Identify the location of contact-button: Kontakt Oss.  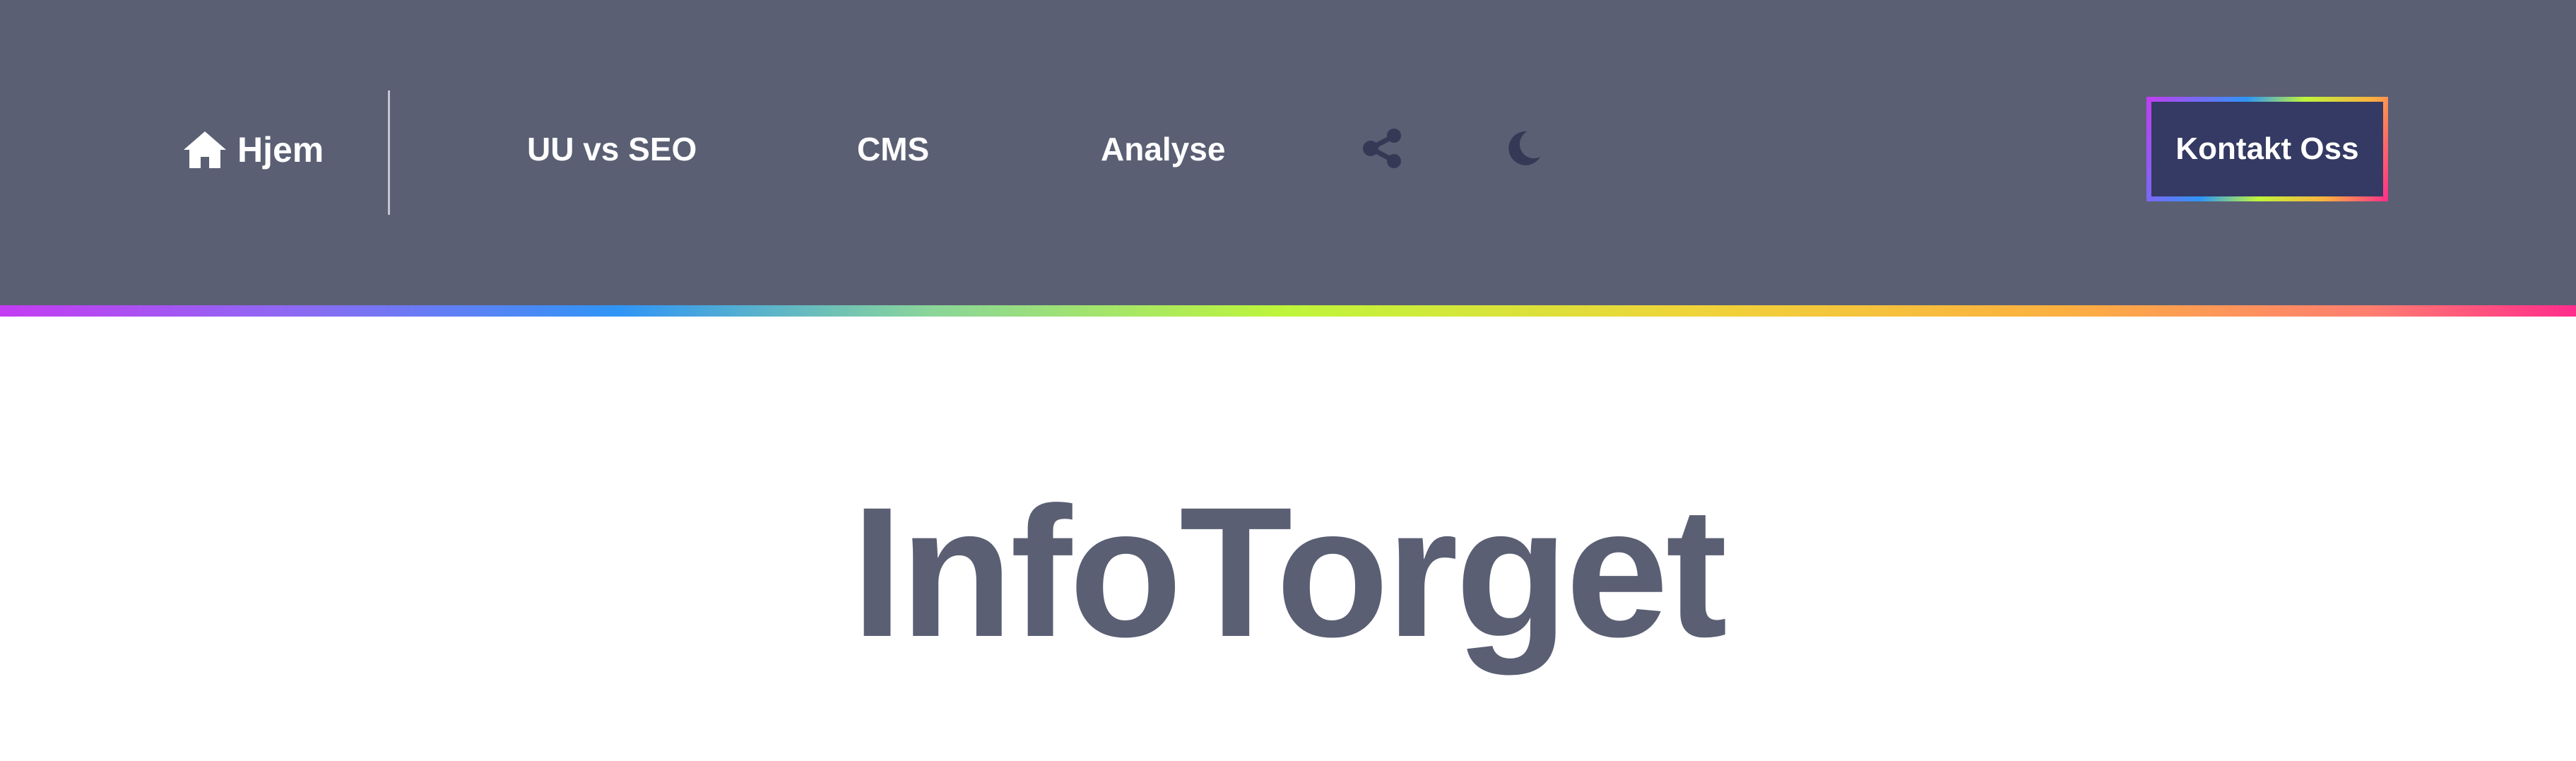
(2267, 149).